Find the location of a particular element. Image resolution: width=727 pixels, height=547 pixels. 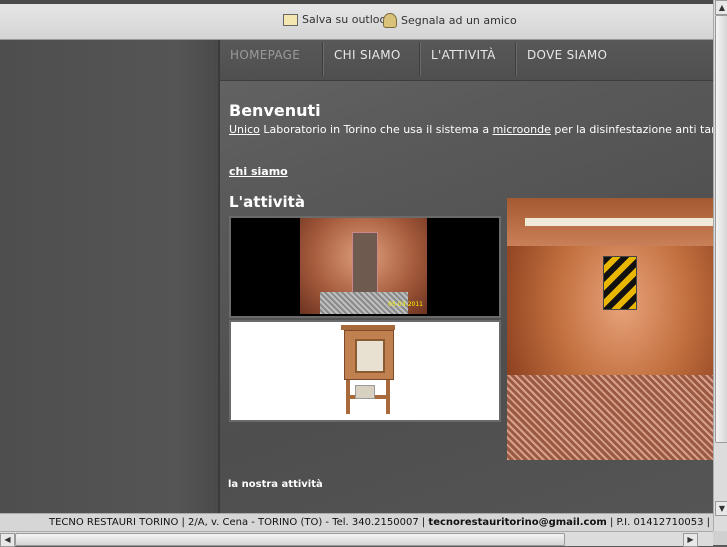

vertical-scroll-thumb is located at coordinates (721, 229).